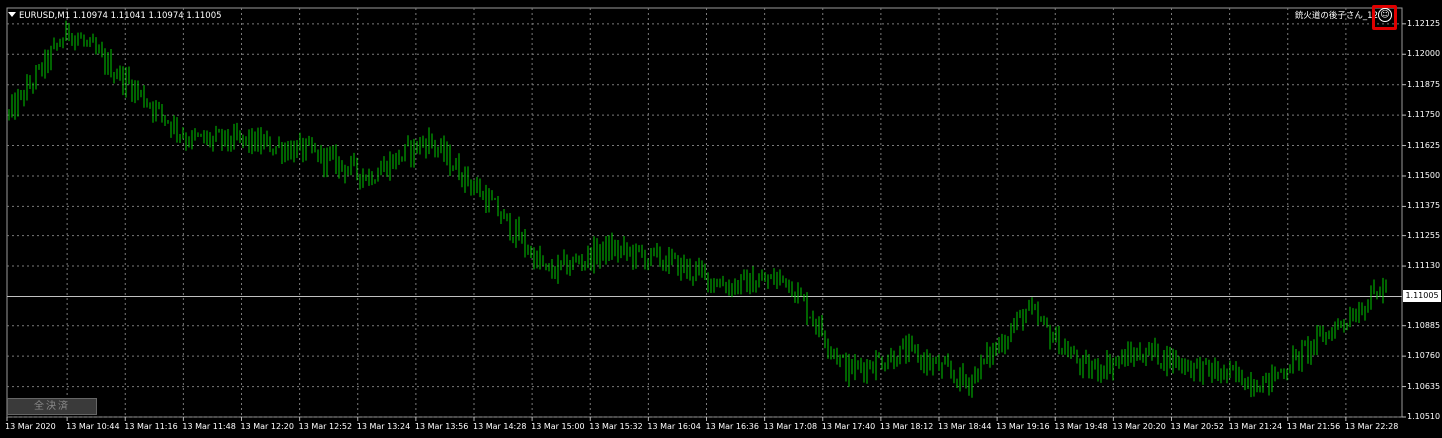 The height and width of the screenshot is (438, 1442). Describe the element at coordinates (558, 426) in the screenshot. I see `time-label: 13 Mar 15:00` at that location.